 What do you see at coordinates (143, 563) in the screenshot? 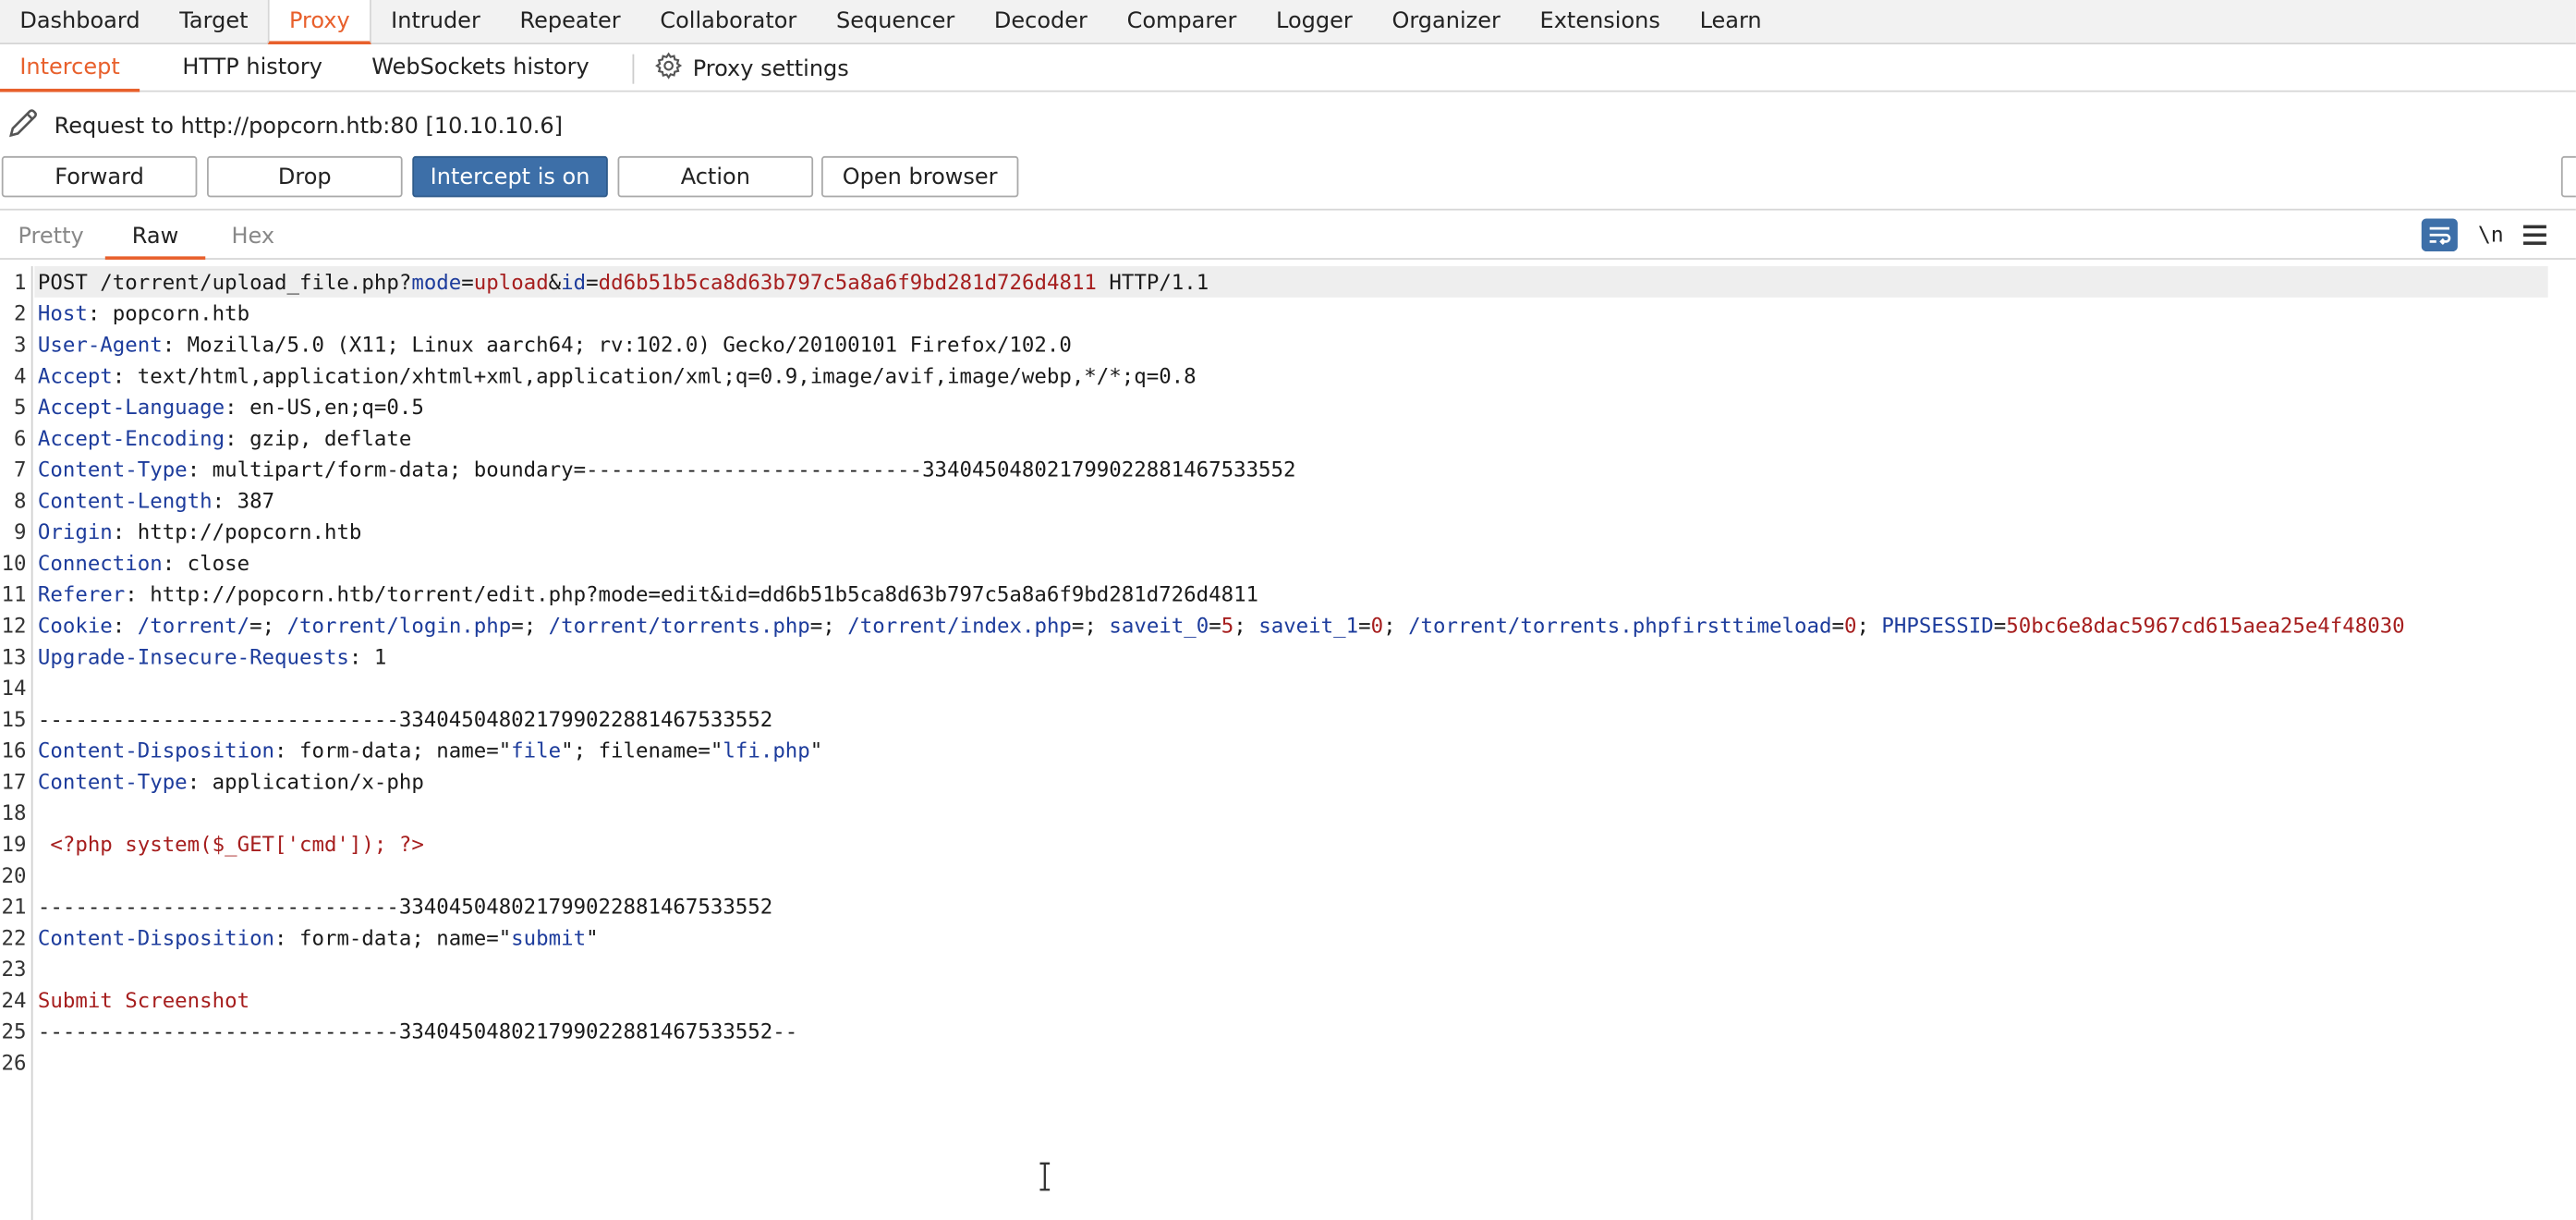
I see `line-text: Connection: close` at bounding box center [143, 563].